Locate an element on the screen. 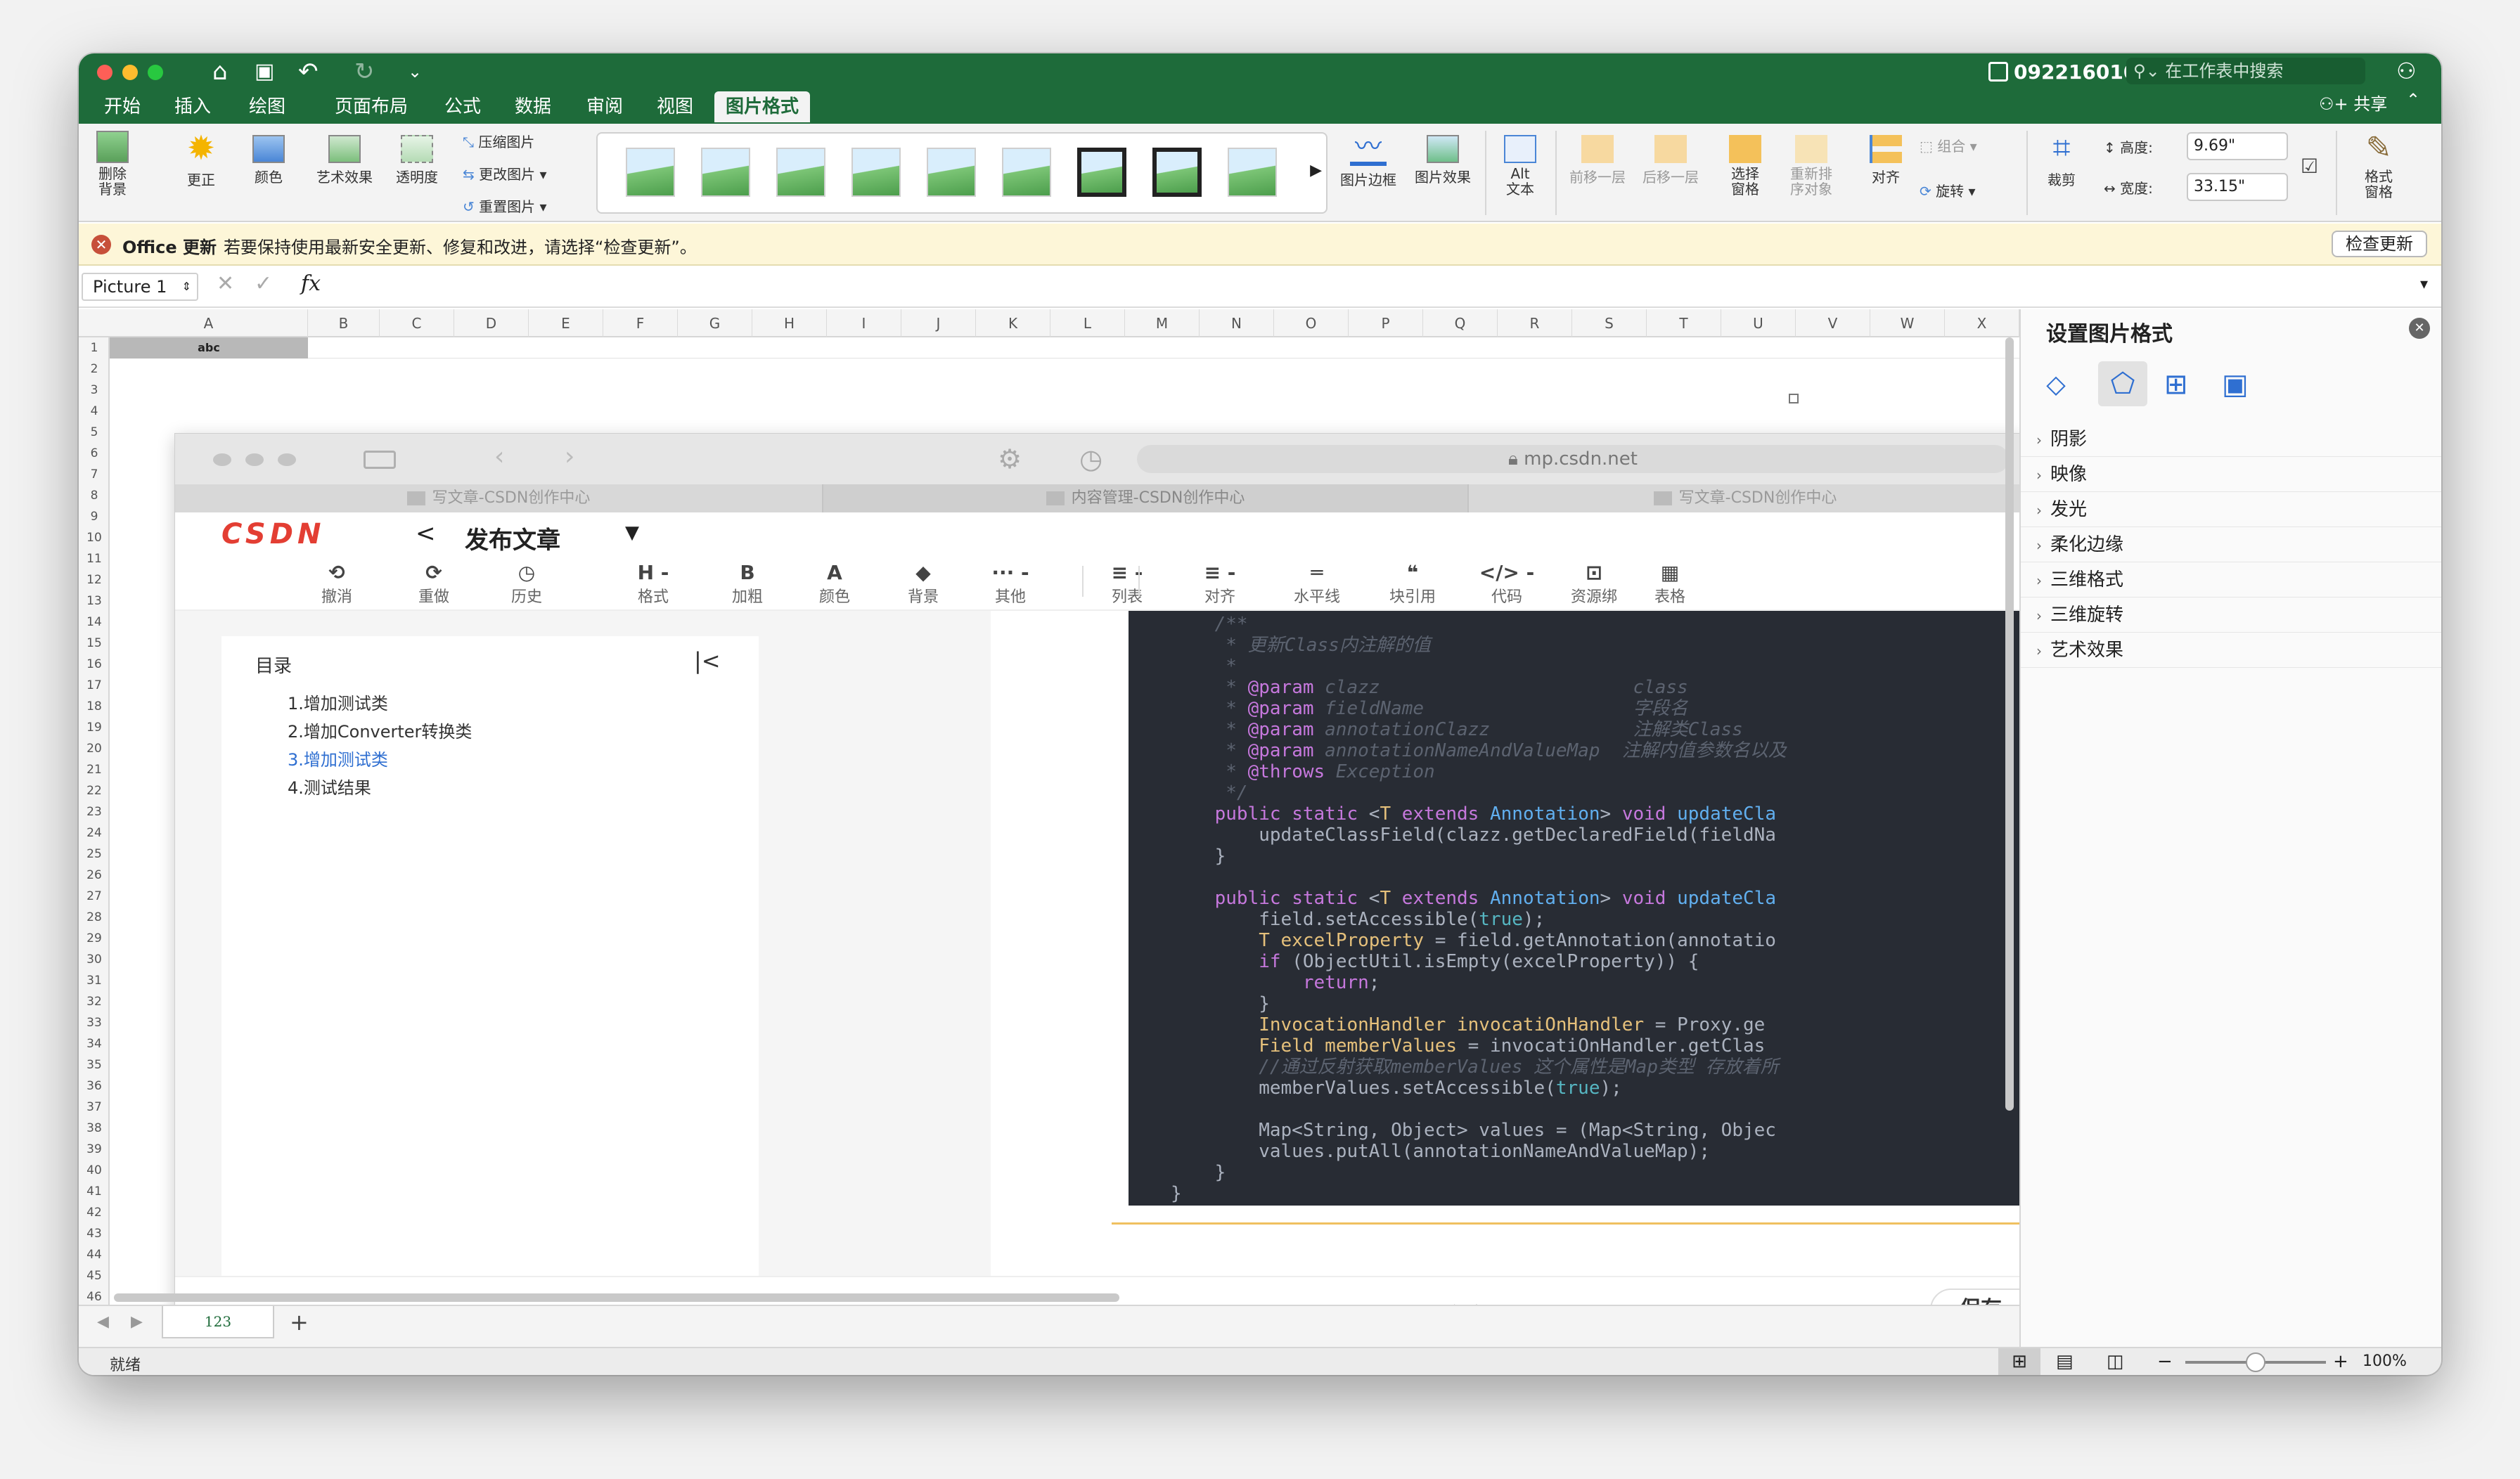  row-header: 6 is located at coordinates (94, 453).